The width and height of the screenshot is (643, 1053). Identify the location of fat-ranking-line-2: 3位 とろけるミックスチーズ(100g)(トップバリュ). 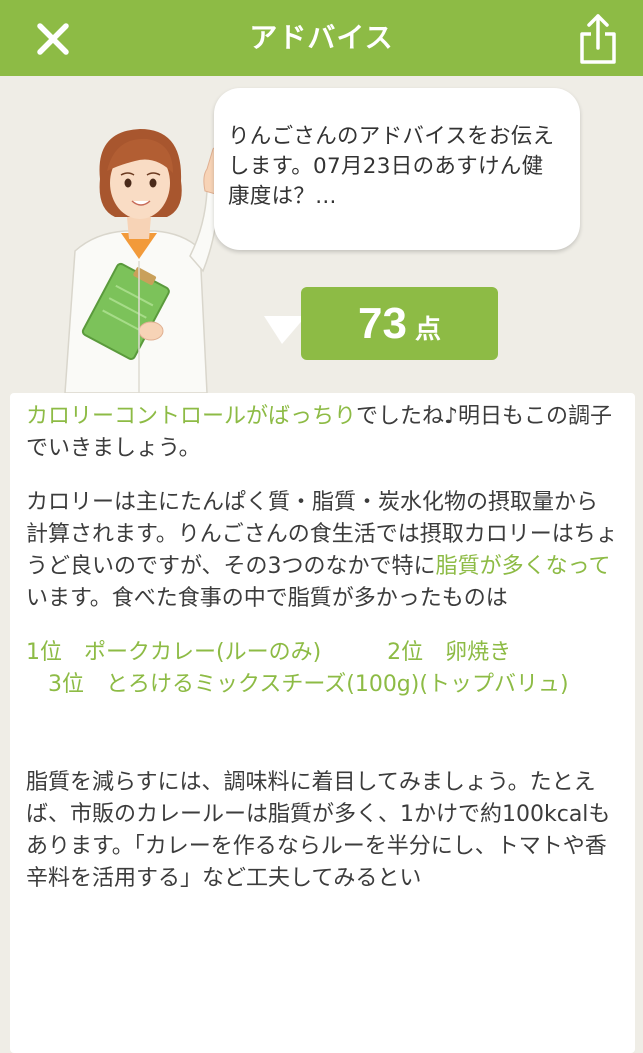
(297, 684).